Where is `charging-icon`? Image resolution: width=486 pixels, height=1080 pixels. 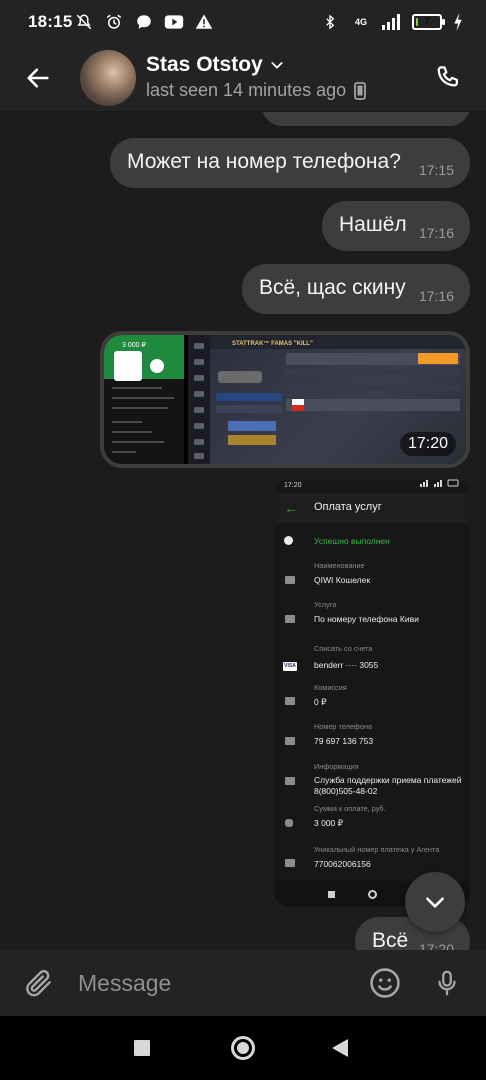
charging-icon is located at coordinates (458, 22).